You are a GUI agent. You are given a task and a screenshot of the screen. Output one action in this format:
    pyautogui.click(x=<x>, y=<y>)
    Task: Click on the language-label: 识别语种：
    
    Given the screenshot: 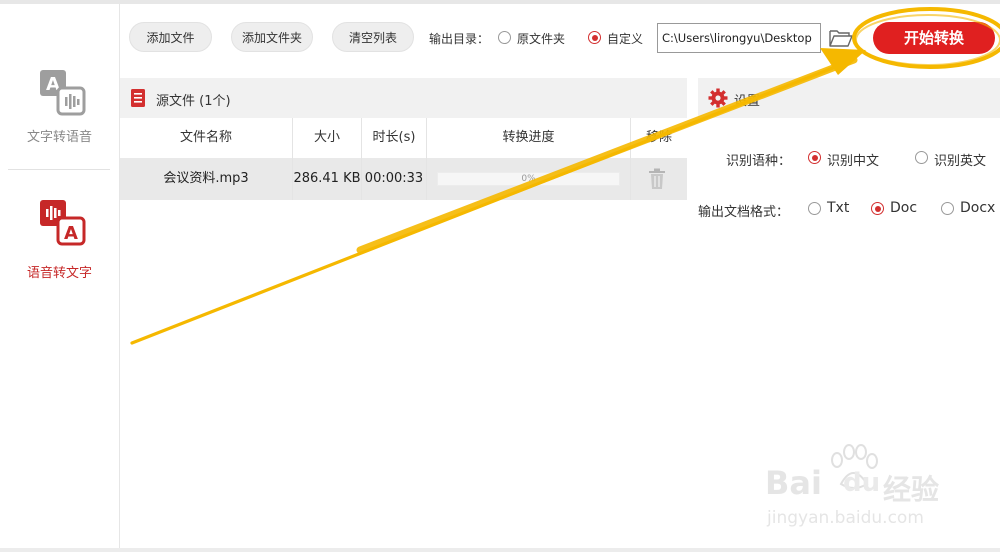 What is the action you would take?
    pyautogui.click(x=759, y=161)
    